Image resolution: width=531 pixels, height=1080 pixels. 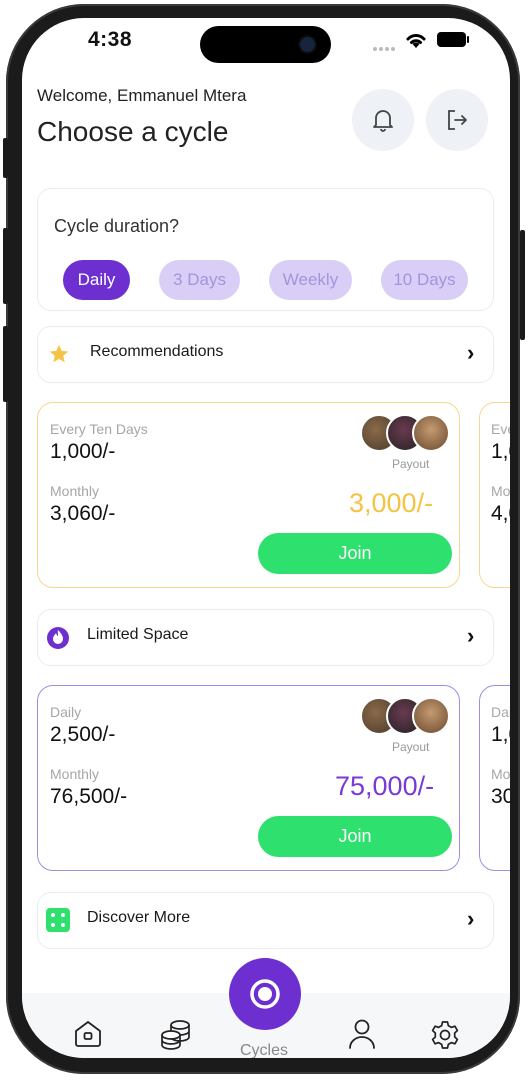 I want to click on duration-option-daily: Daily, so click(x=96, y=280).